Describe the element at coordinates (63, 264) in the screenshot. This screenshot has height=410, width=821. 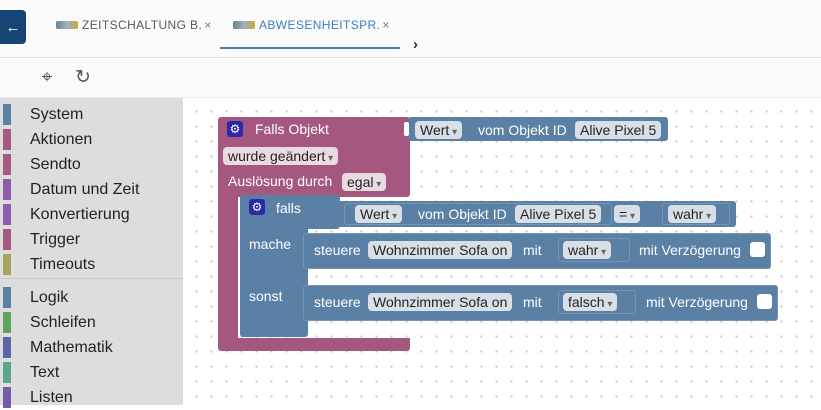
I see `category-label: Timeouts` at that location.